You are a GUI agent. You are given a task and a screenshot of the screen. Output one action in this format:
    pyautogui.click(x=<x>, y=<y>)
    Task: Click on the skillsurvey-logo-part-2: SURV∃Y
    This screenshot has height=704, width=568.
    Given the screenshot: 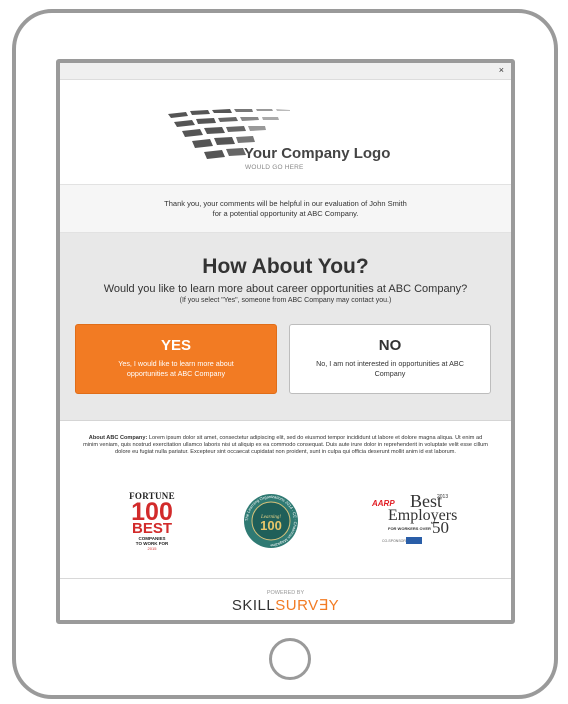 What is the action you would take?
    pyautogui.click(x=307, y=605)
    